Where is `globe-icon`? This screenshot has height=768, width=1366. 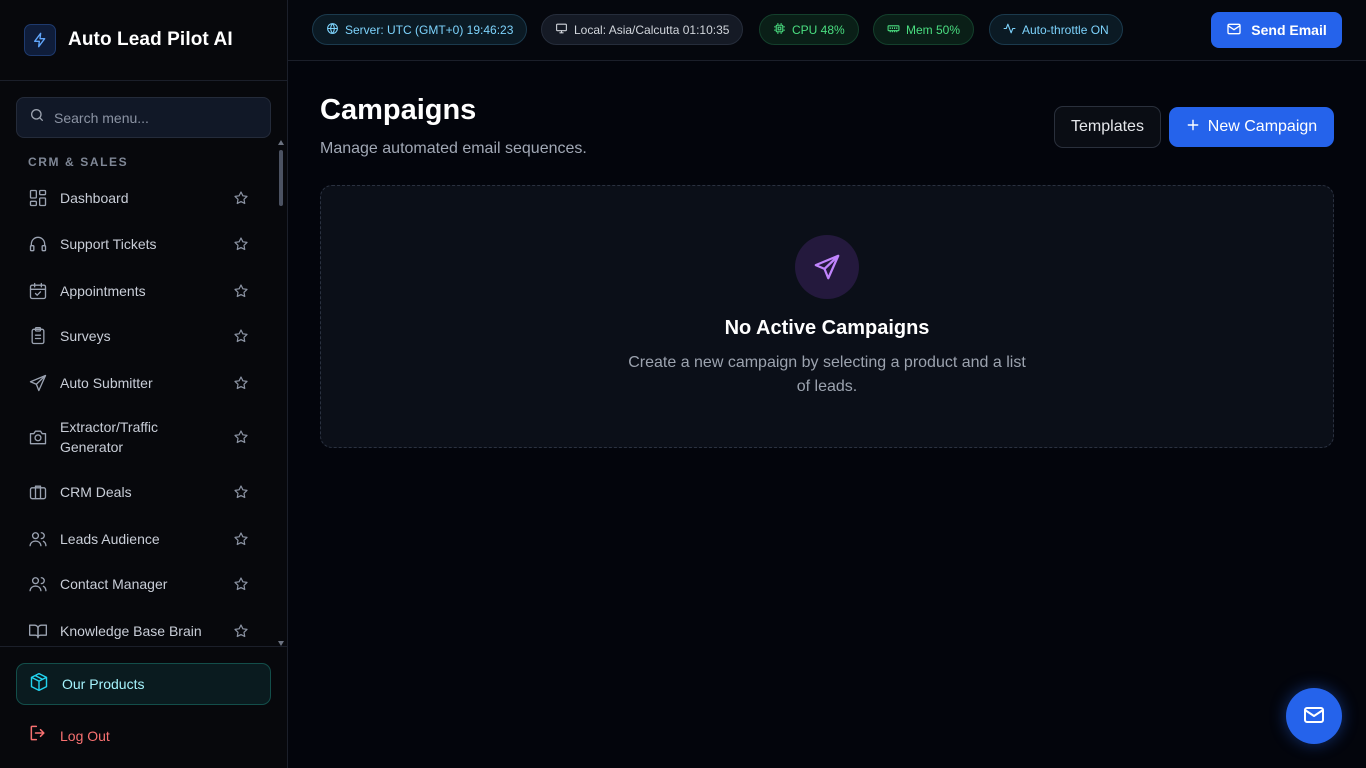 globe-icon is located at coordinates (332, 30).